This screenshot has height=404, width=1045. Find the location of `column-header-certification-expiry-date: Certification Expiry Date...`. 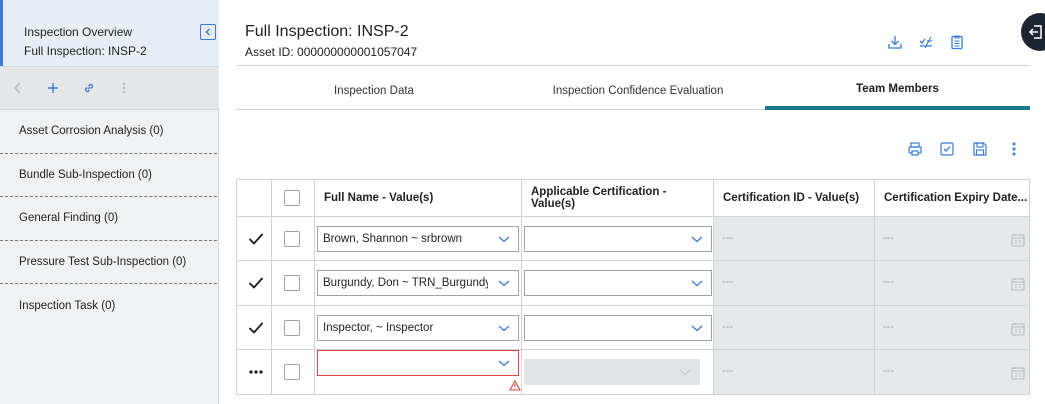

column-header-certification-expiry-date: Certification Expiry Date... is located at coordinates (952, 198).